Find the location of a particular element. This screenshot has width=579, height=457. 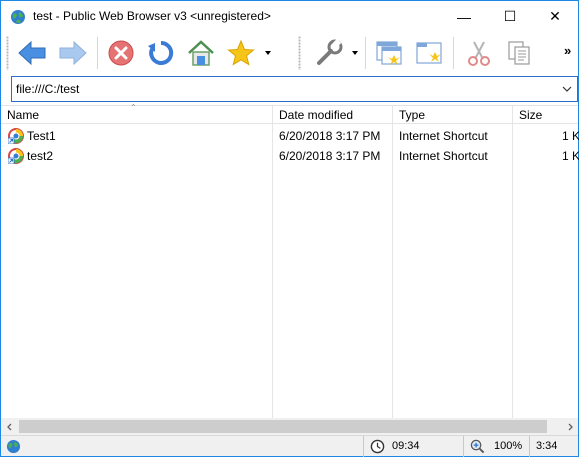

scroll-left-button is located at coordinates (9, 426).